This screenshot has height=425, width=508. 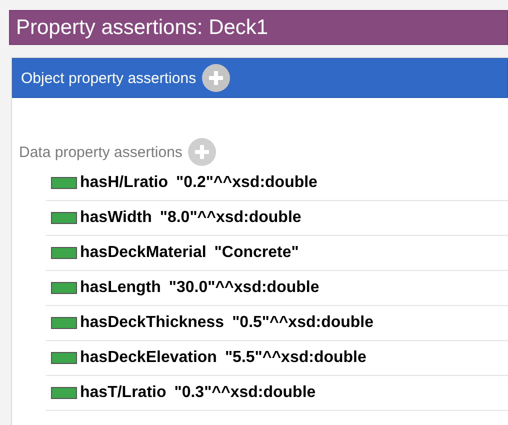 What do you see at coordinates (100, 152) in the screenshot?
I see `section-label: Data property assertions` at bounding box center [100, 152].